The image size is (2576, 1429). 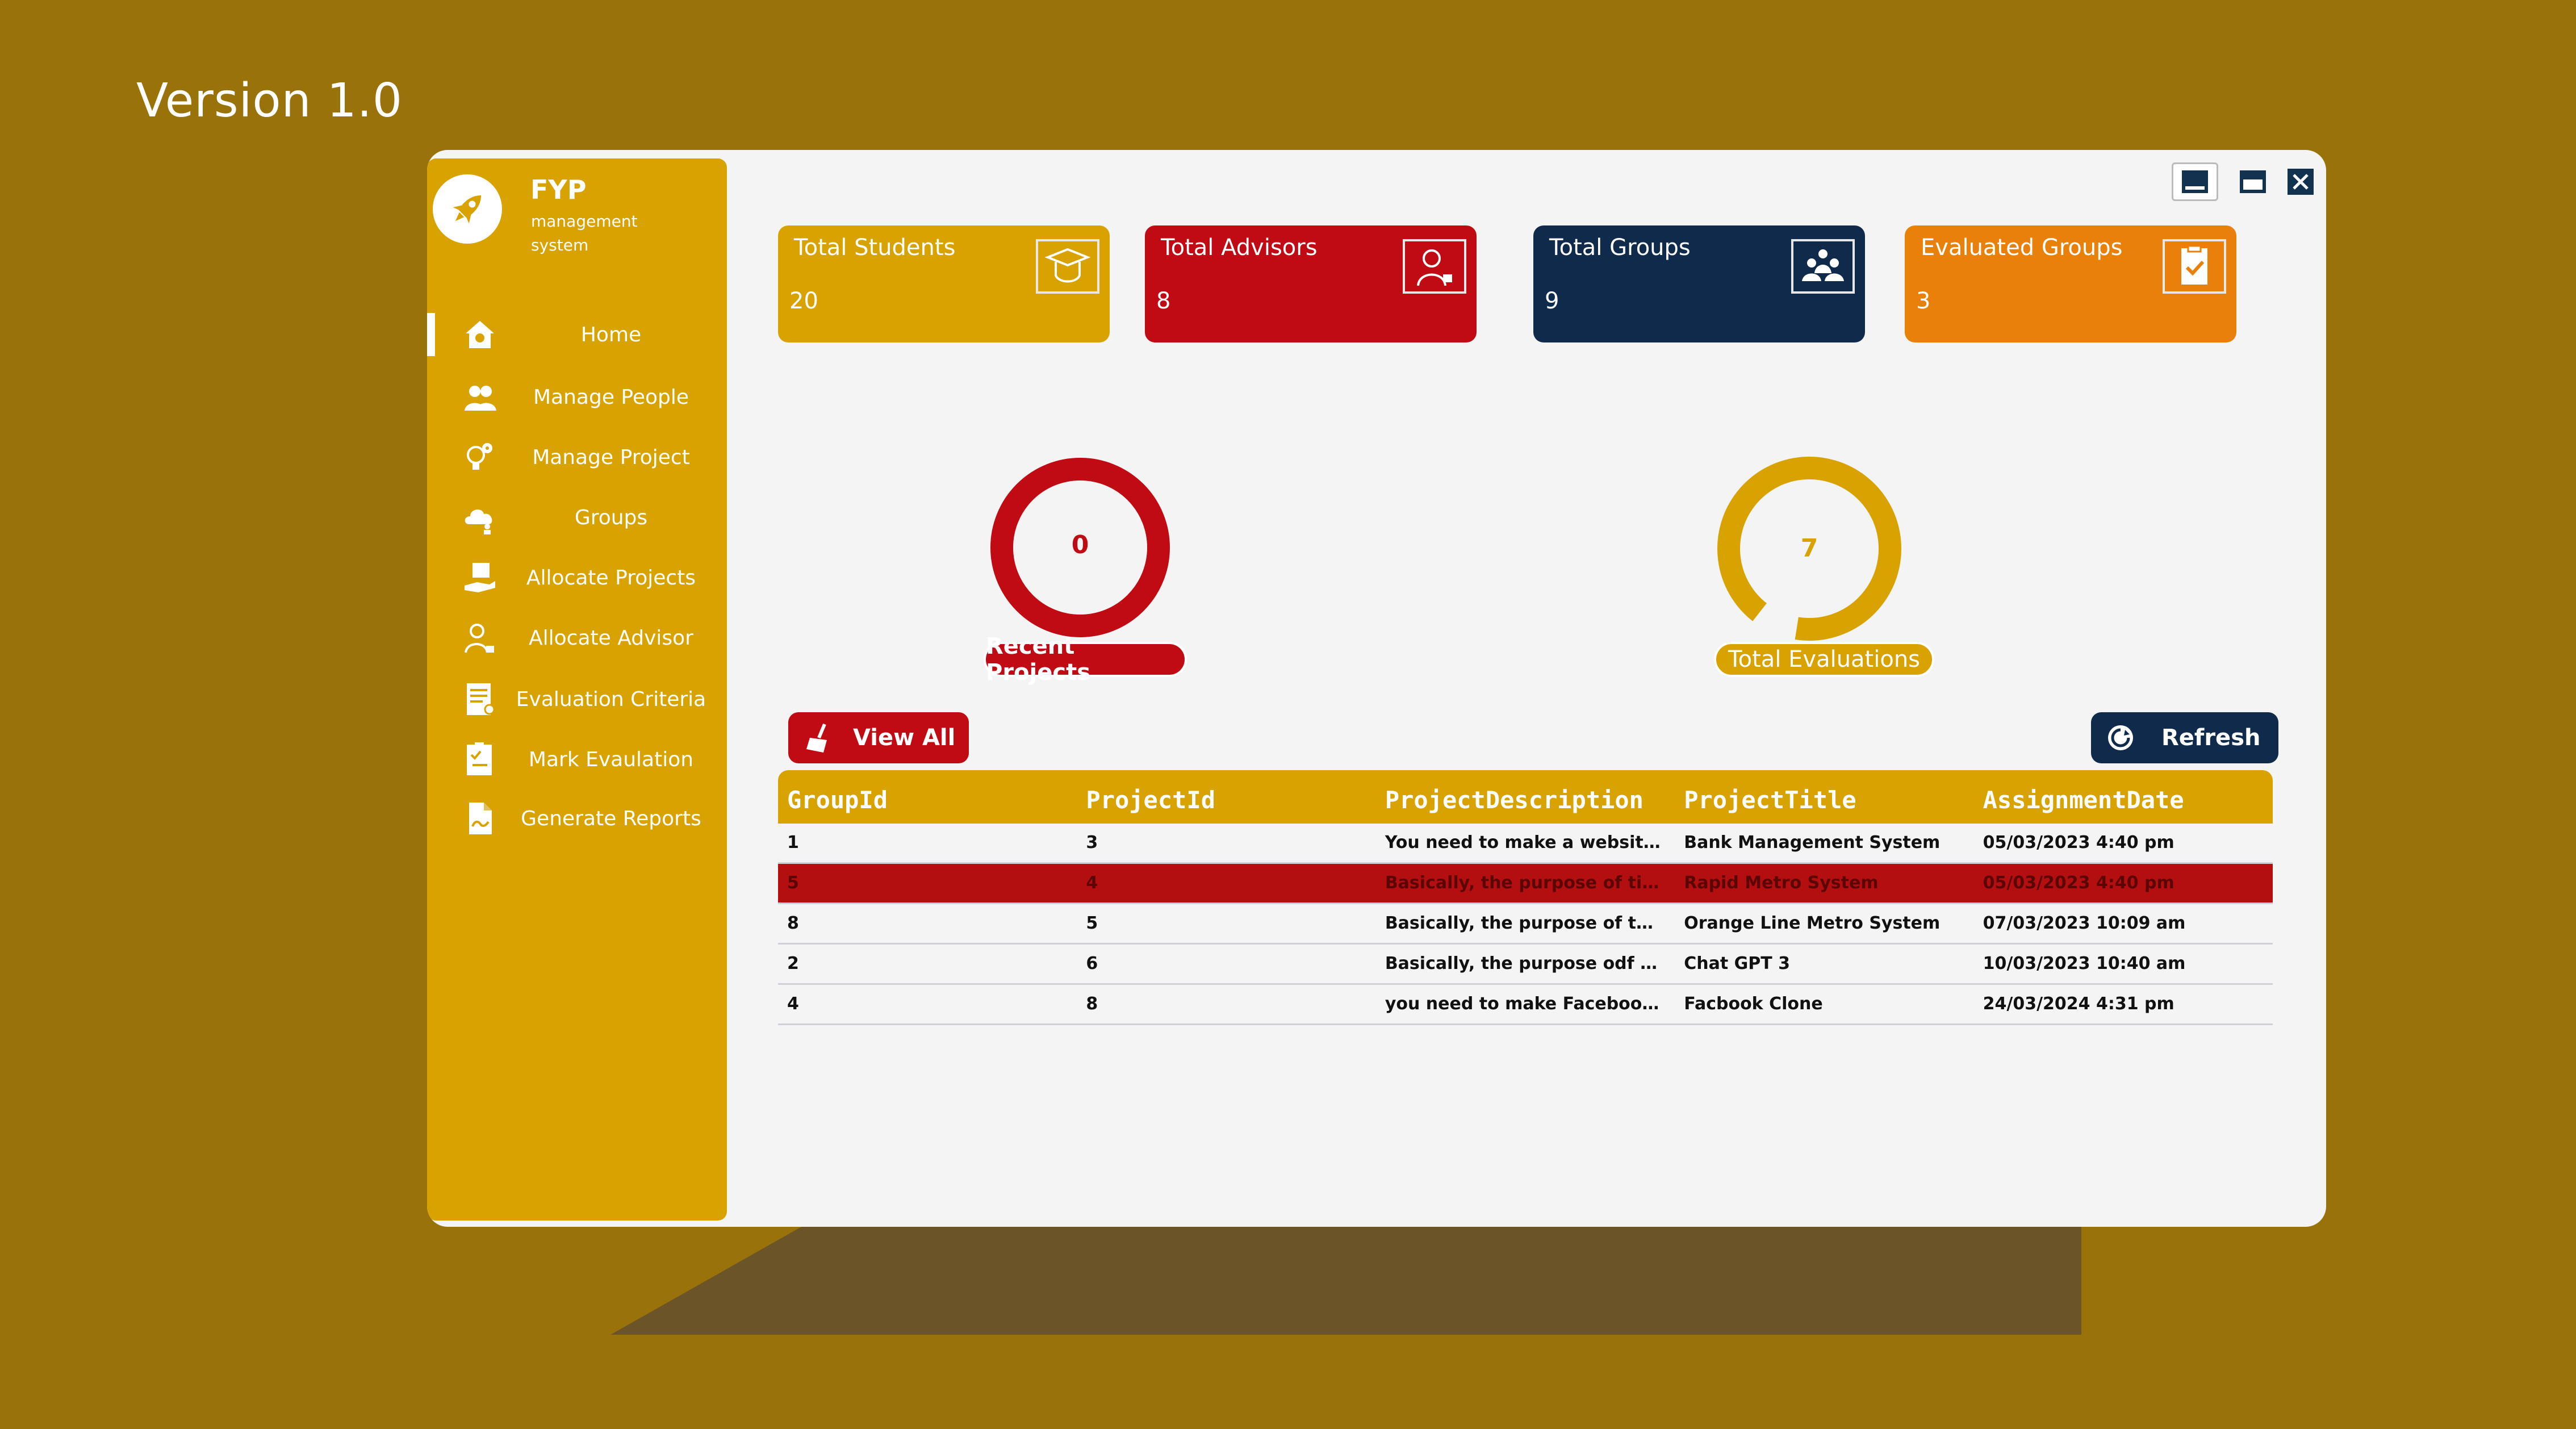 I want to click on card-total-students: Total Students 20, so click(x=944, y=283).